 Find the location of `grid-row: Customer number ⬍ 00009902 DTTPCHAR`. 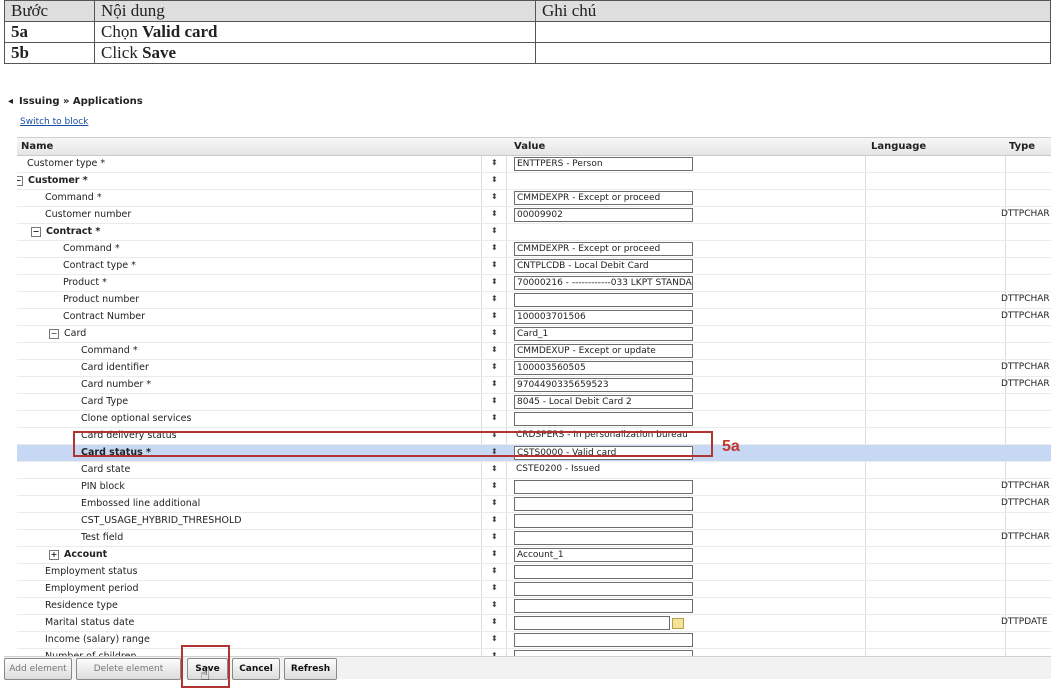

grid-row: Customer number ⬍ 00009902 DTTPCHAR is located at coordinates (534, 215).